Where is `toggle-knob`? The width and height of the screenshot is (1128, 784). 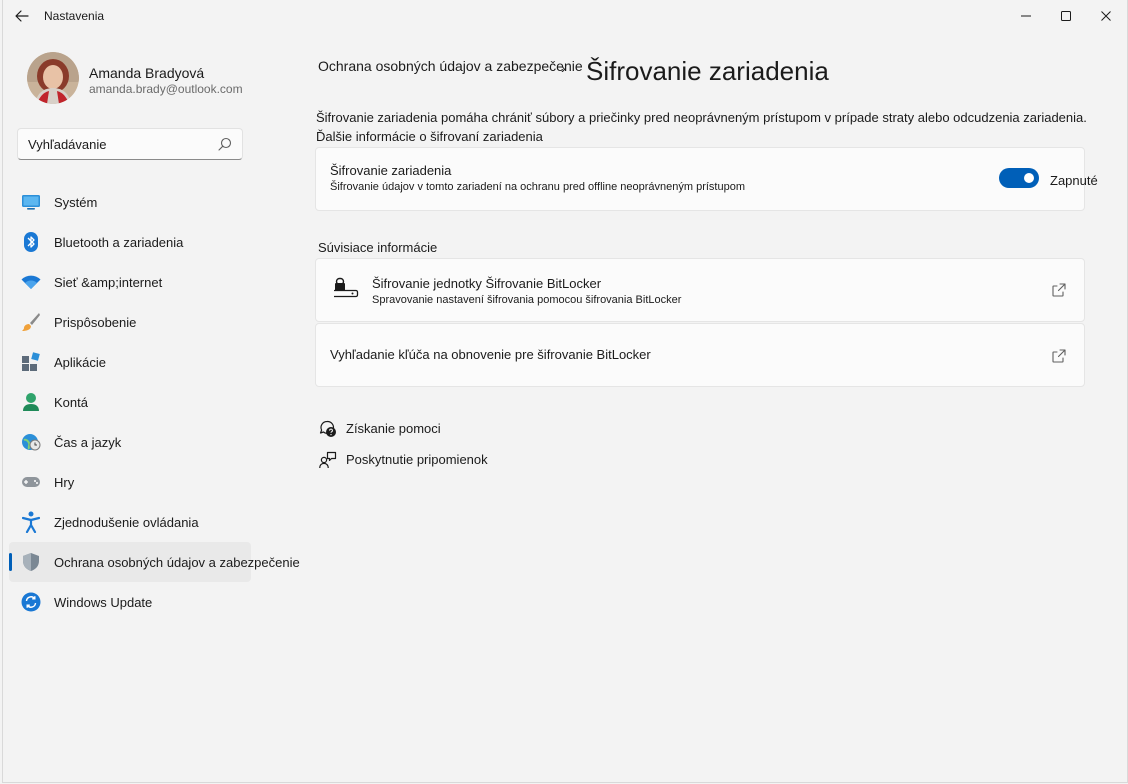
toggle-knob is located at coordinates (1029, 178).